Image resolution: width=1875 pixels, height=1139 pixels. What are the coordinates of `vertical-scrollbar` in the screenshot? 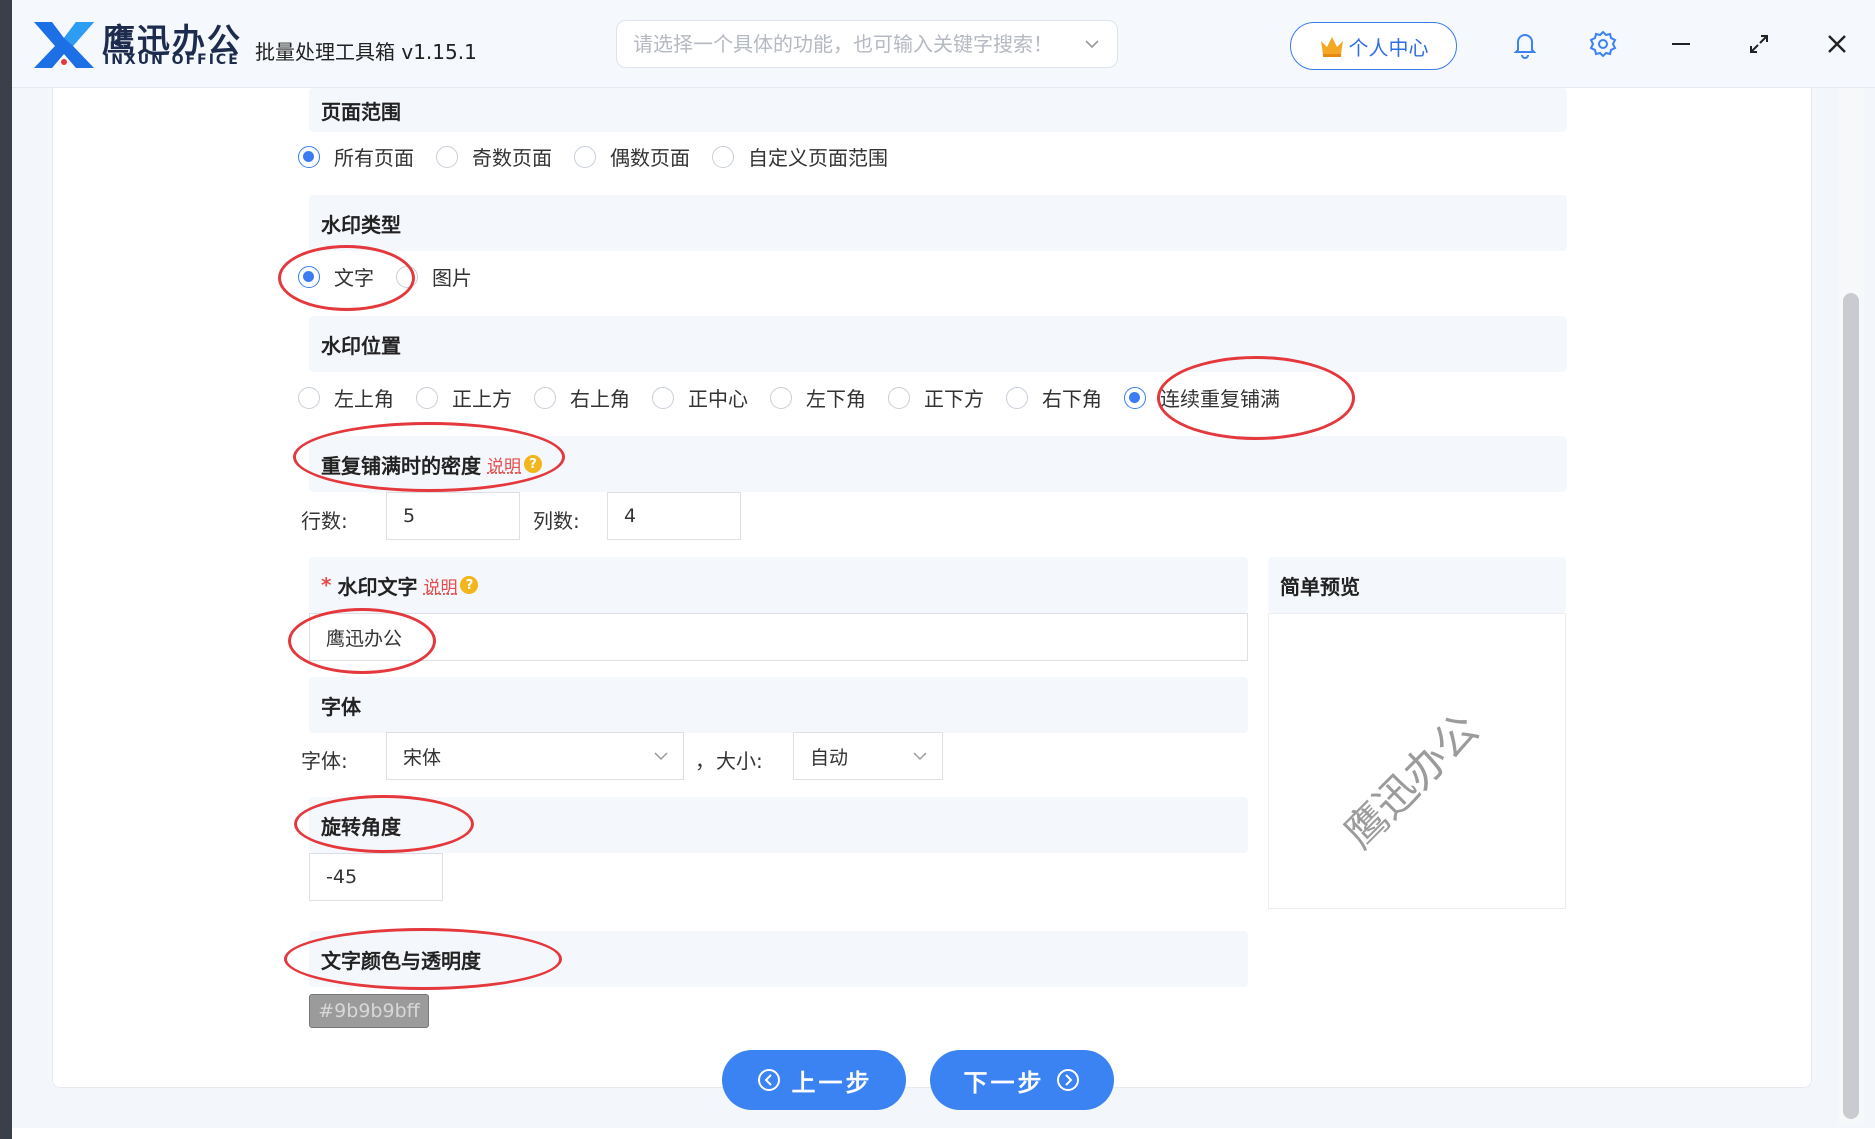 It's located at (1851, 606).